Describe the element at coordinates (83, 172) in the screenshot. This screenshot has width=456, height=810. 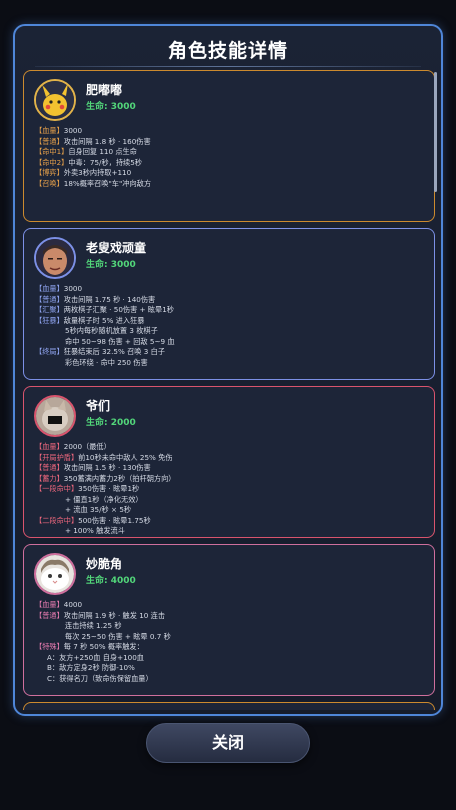
I see `skill-line: 【博弈】外卖3秒内持取+110` at that location.